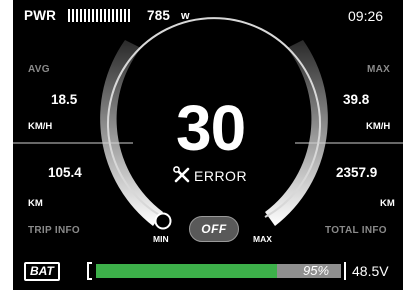 This screenshot has height=290, width=409. Describe the element at coordinates (262, 239) in the screenshot. I see `gauge-max-label: MAX` at that location.